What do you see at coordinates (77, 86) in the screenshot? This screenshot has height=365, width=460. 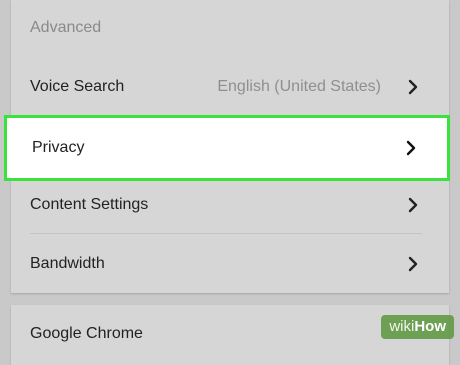 I see `settings-item-label: Voice Search` at bounding box center [77, 86].